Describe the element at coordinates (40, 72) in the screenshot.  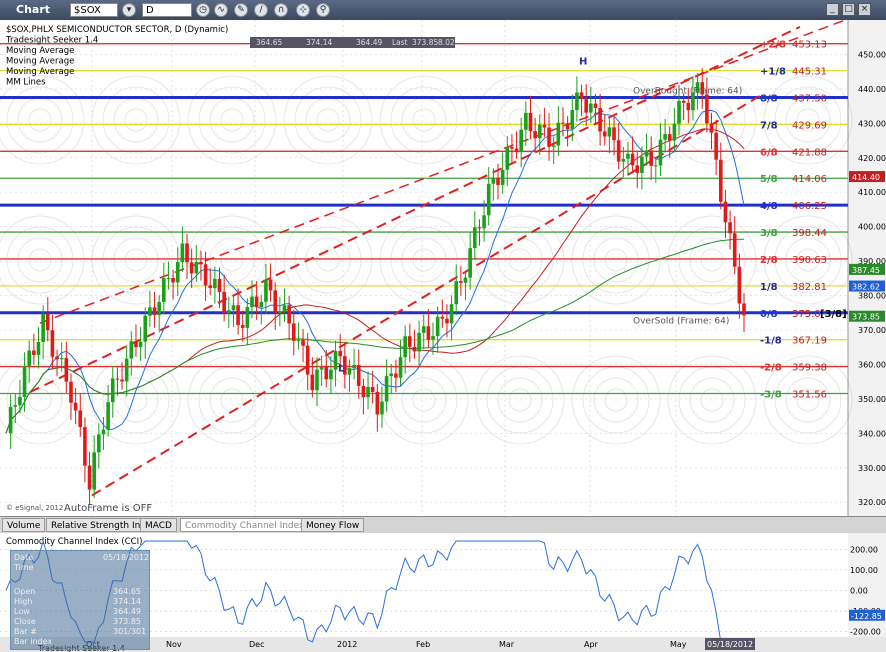
I see `legend-text: Moving Average` at that location.